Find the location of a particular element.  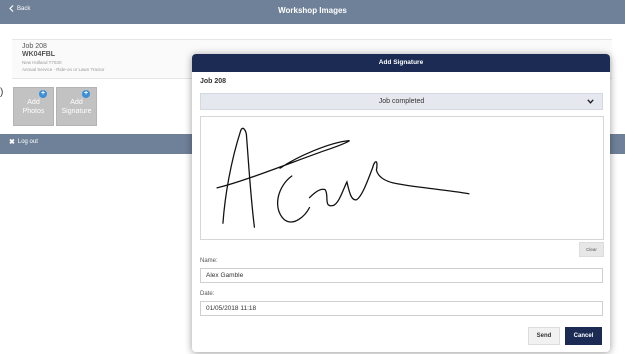

add-signature-button: + Add Signature is located at coordinates (76, 106).